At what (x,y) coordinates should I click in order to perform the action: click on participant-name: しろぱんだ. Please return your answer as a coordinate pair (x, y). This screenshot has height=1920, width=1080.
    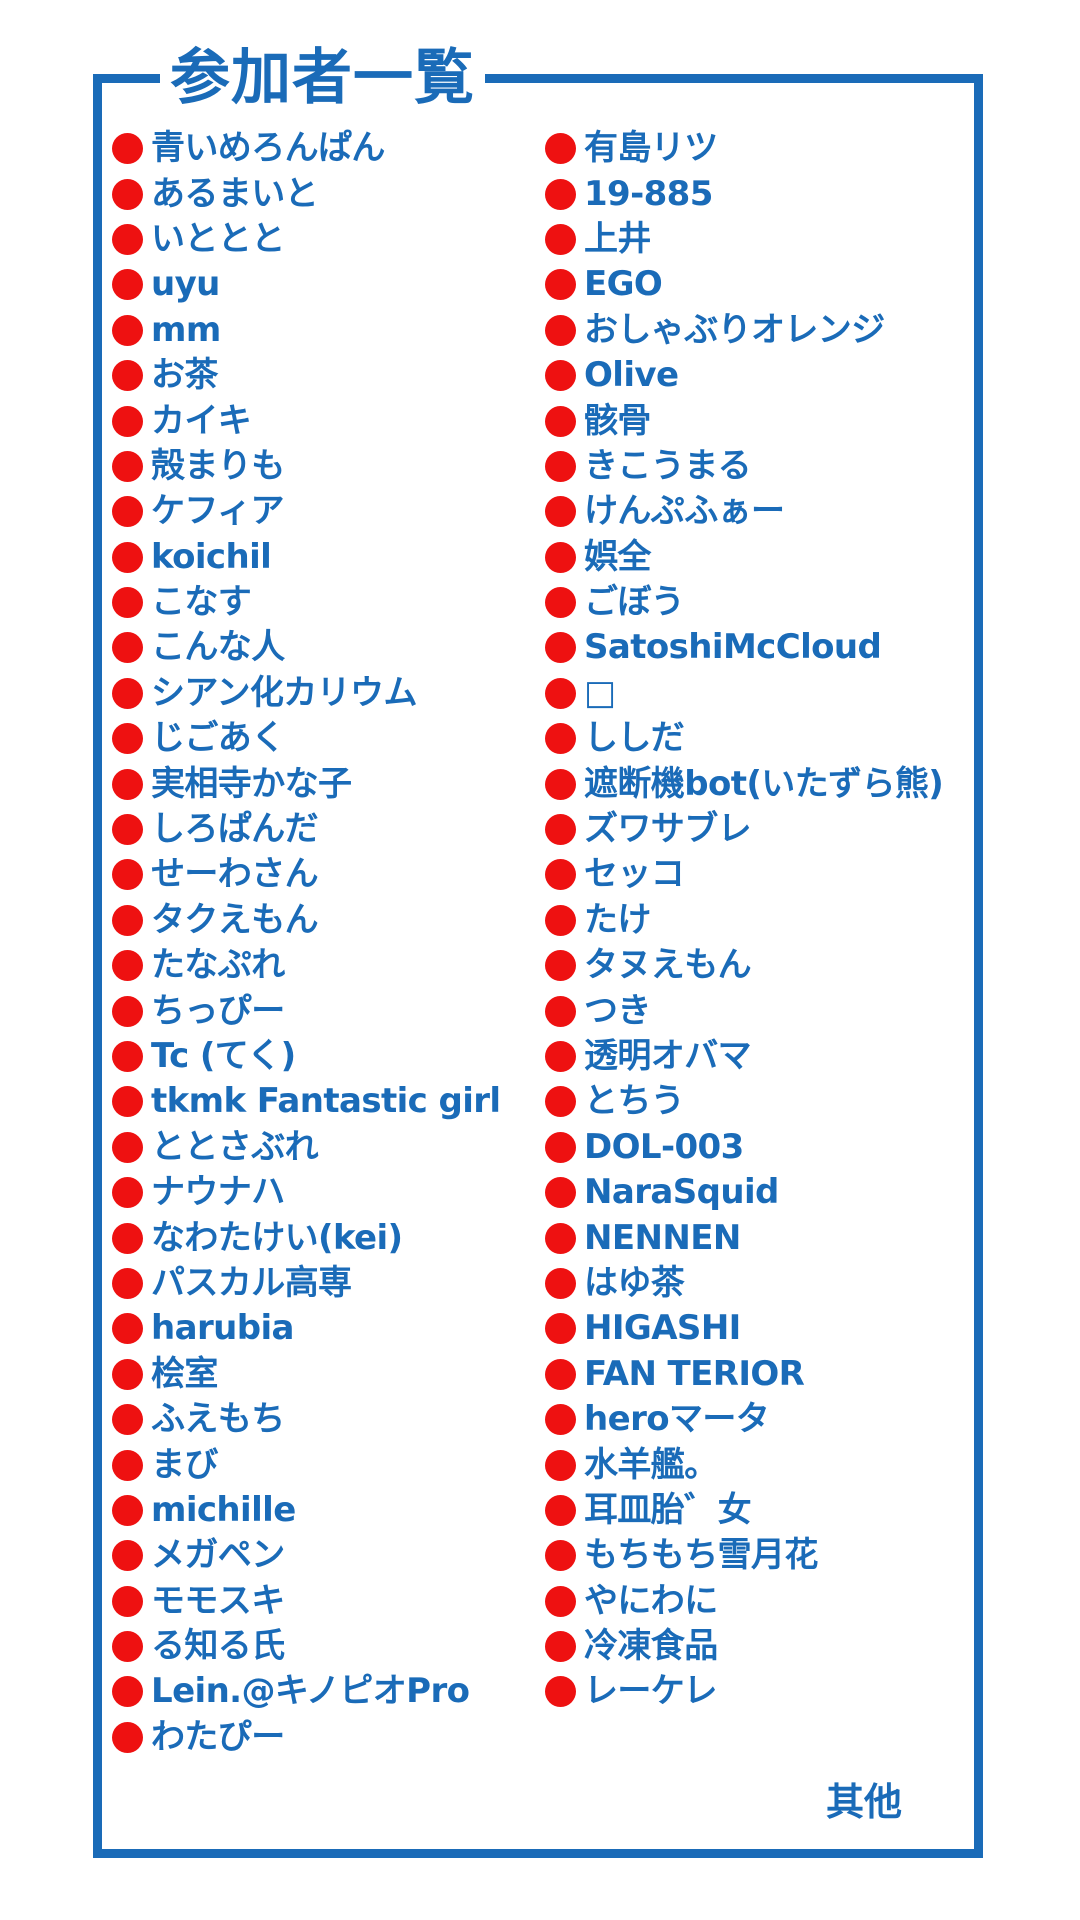
    Looking at the image, I should click on (235, 829).